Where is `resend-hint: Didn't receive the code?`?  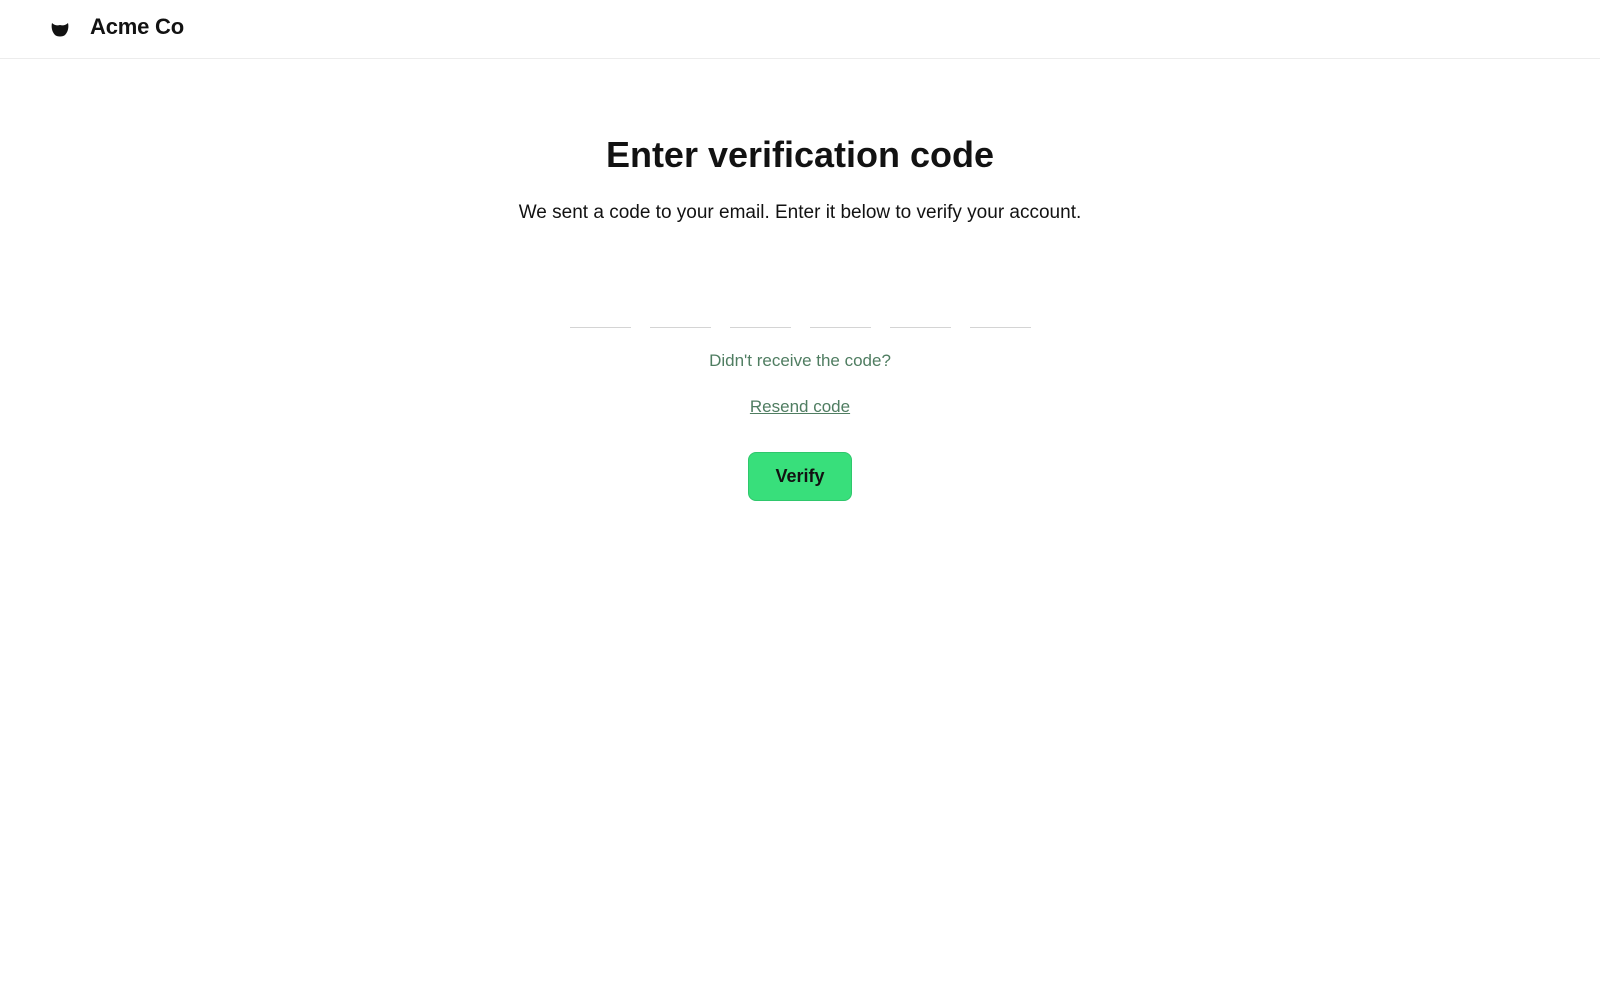
resend-hint: Didn't receive the code? is located at coordinates (800, 360).